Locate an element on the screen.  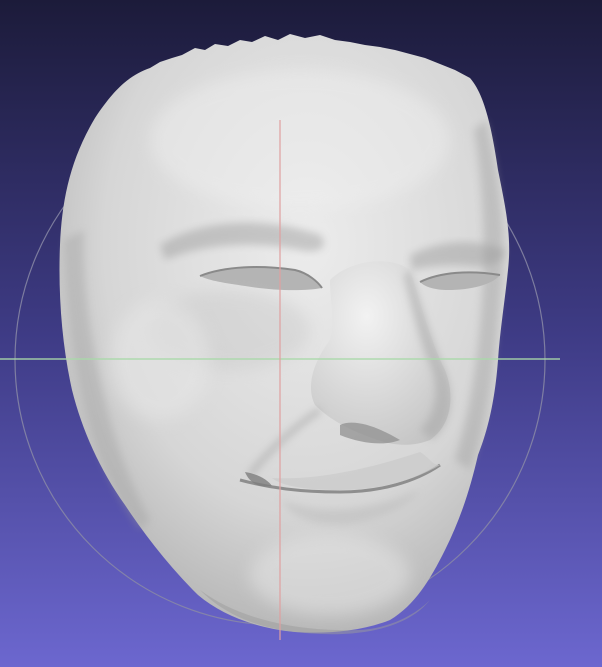
chin-highlight is located at coordinates (330, 575).